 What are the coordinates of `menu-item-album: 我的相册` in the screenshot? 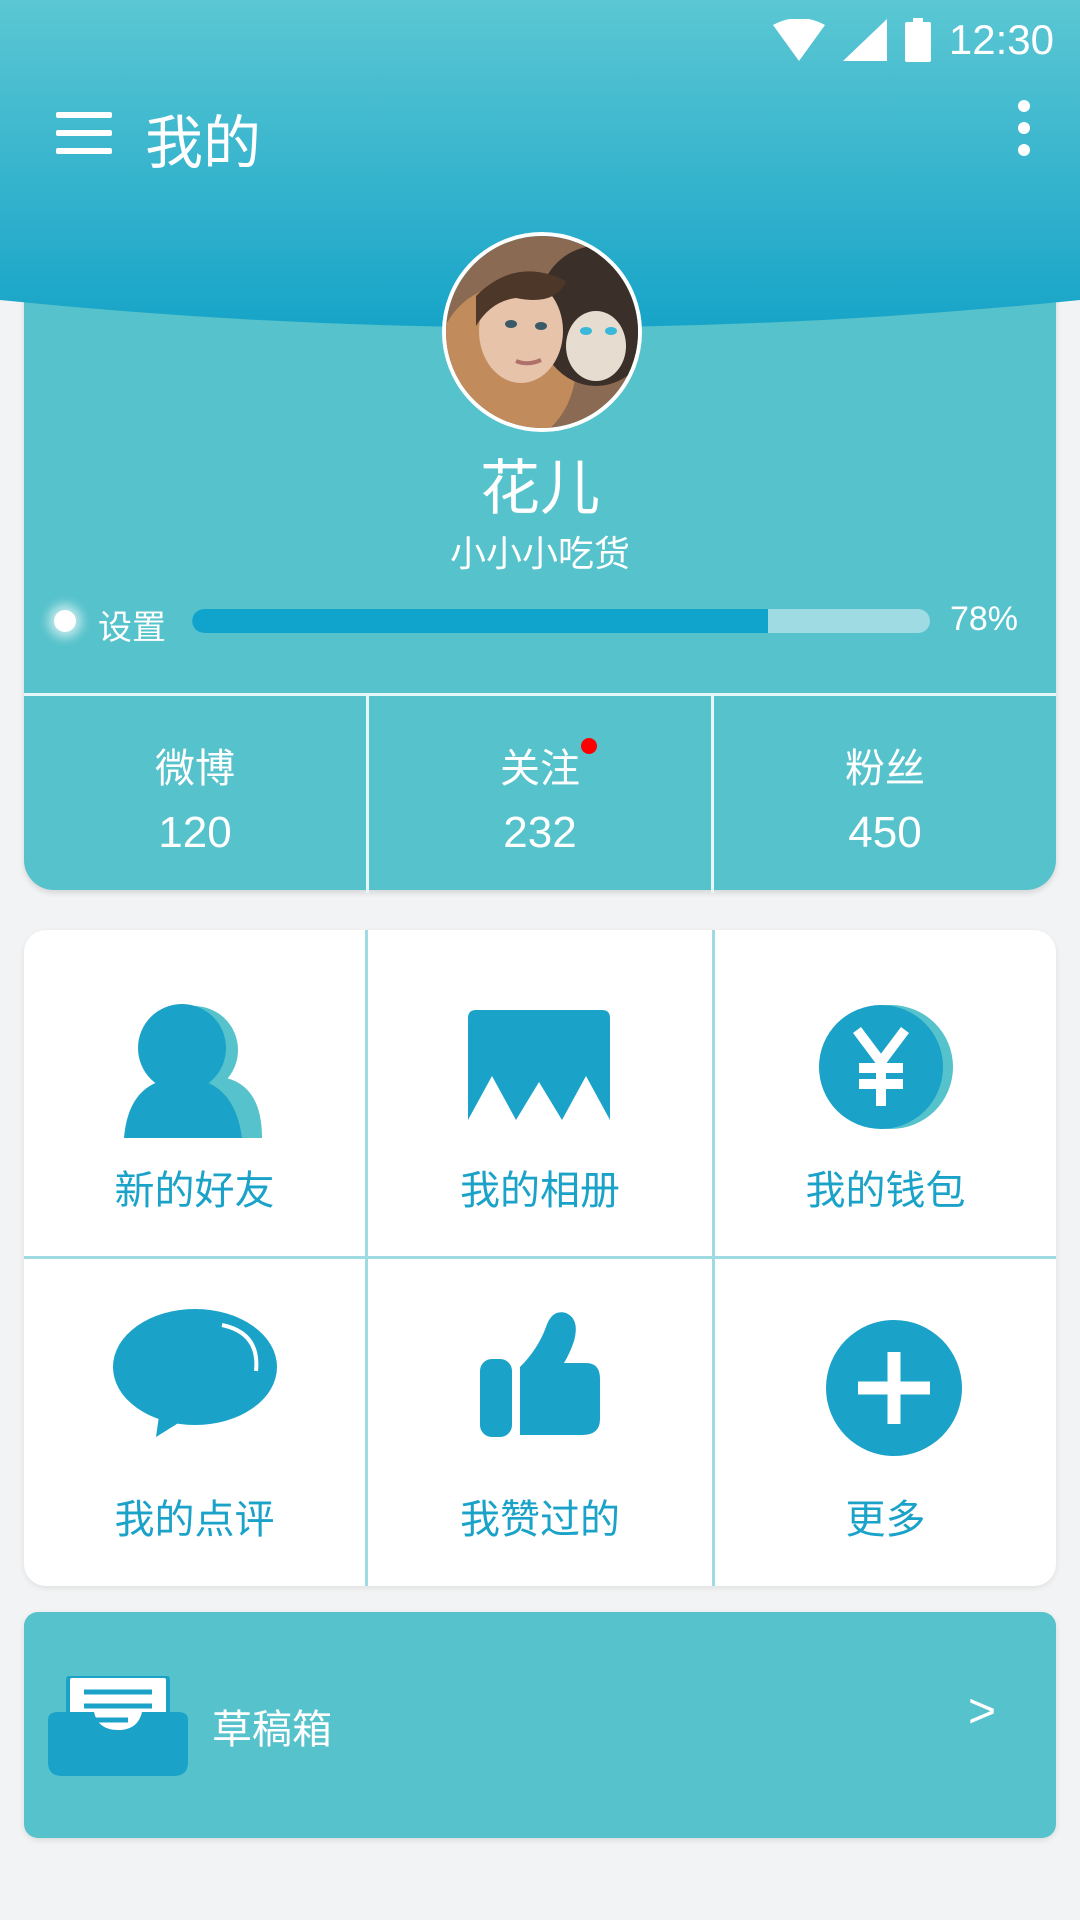 It's located at (540, 1093).